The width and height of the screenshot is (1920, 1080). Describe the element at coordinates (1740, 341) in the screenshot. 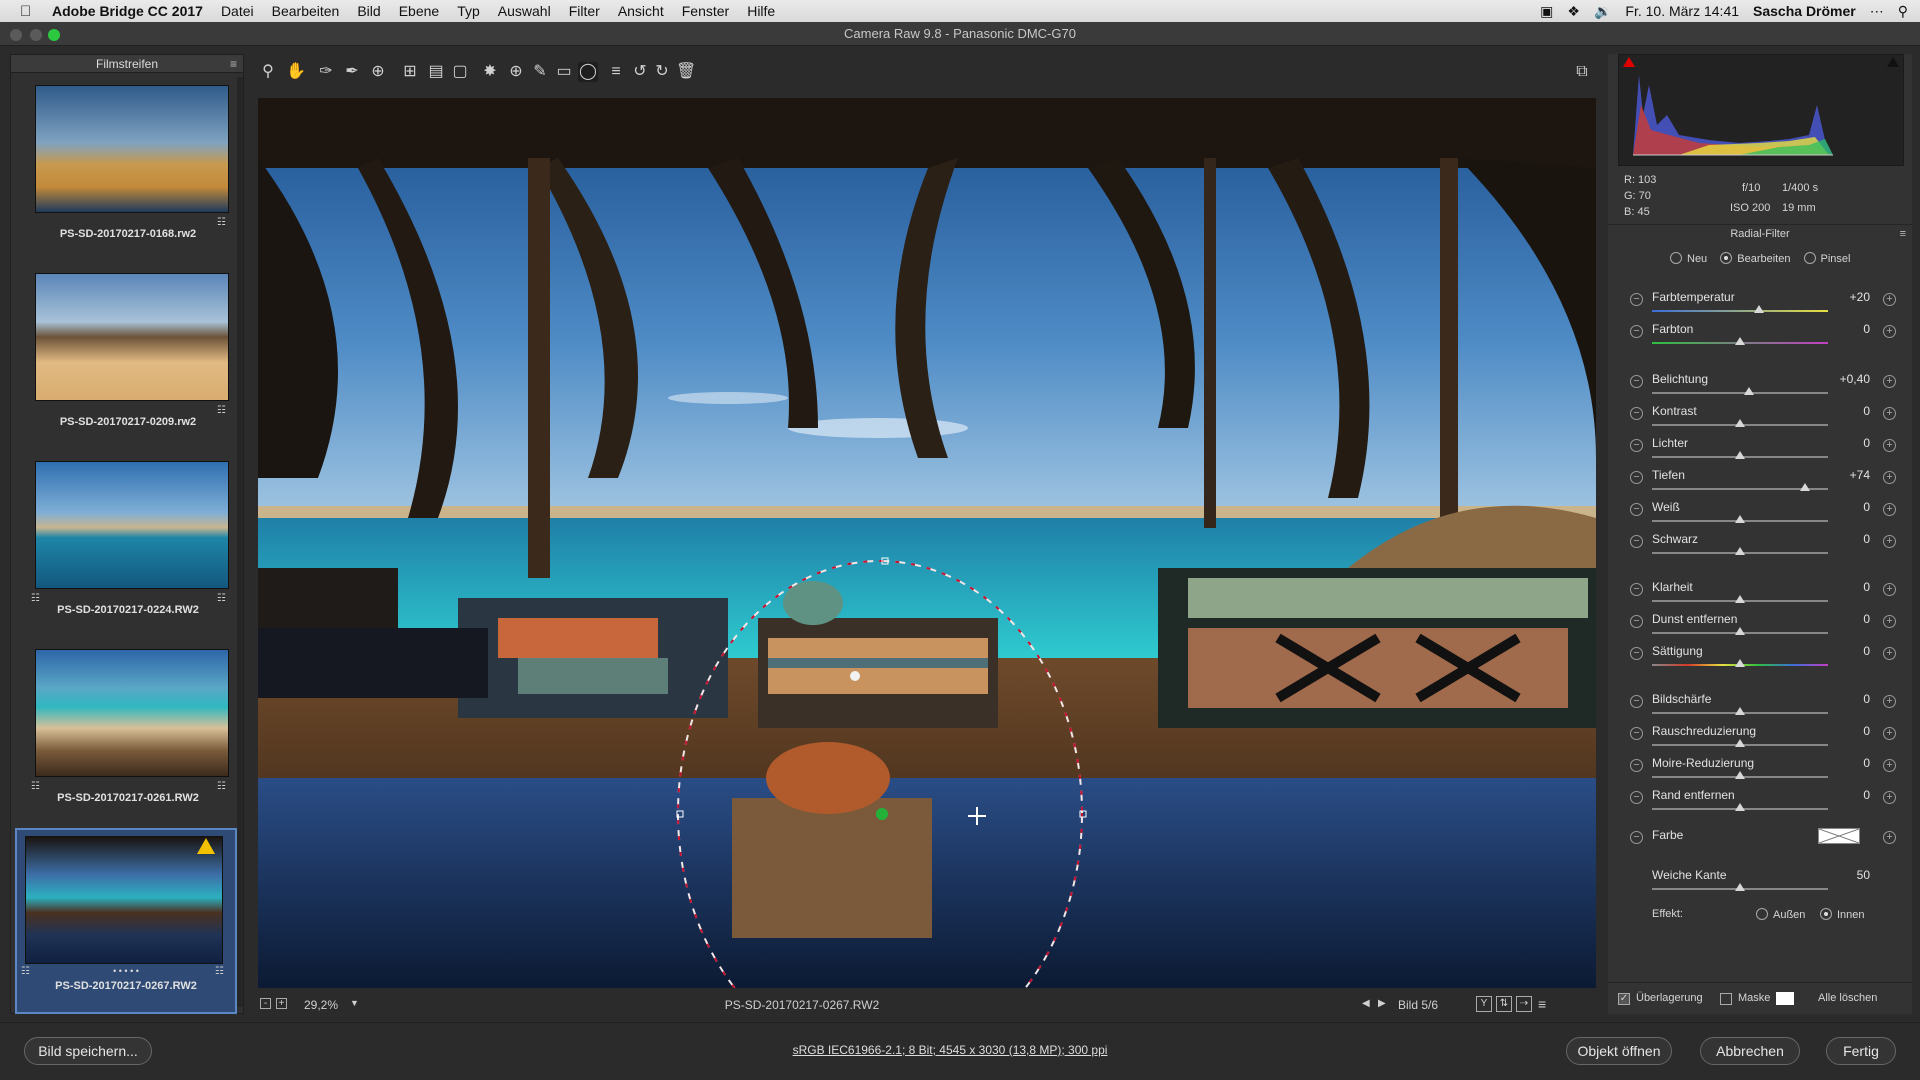

I see `farbton-thumb` at that location.